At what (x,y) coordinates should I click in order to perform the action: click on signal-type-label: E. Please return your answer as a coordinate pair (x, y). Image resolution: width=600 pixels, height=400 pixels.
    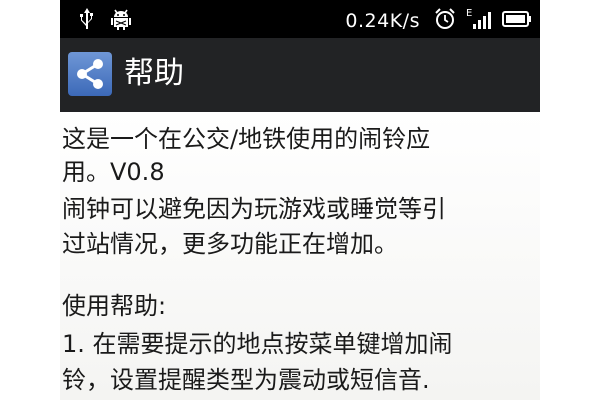
    Looking at the image, I should click on (469, 13).